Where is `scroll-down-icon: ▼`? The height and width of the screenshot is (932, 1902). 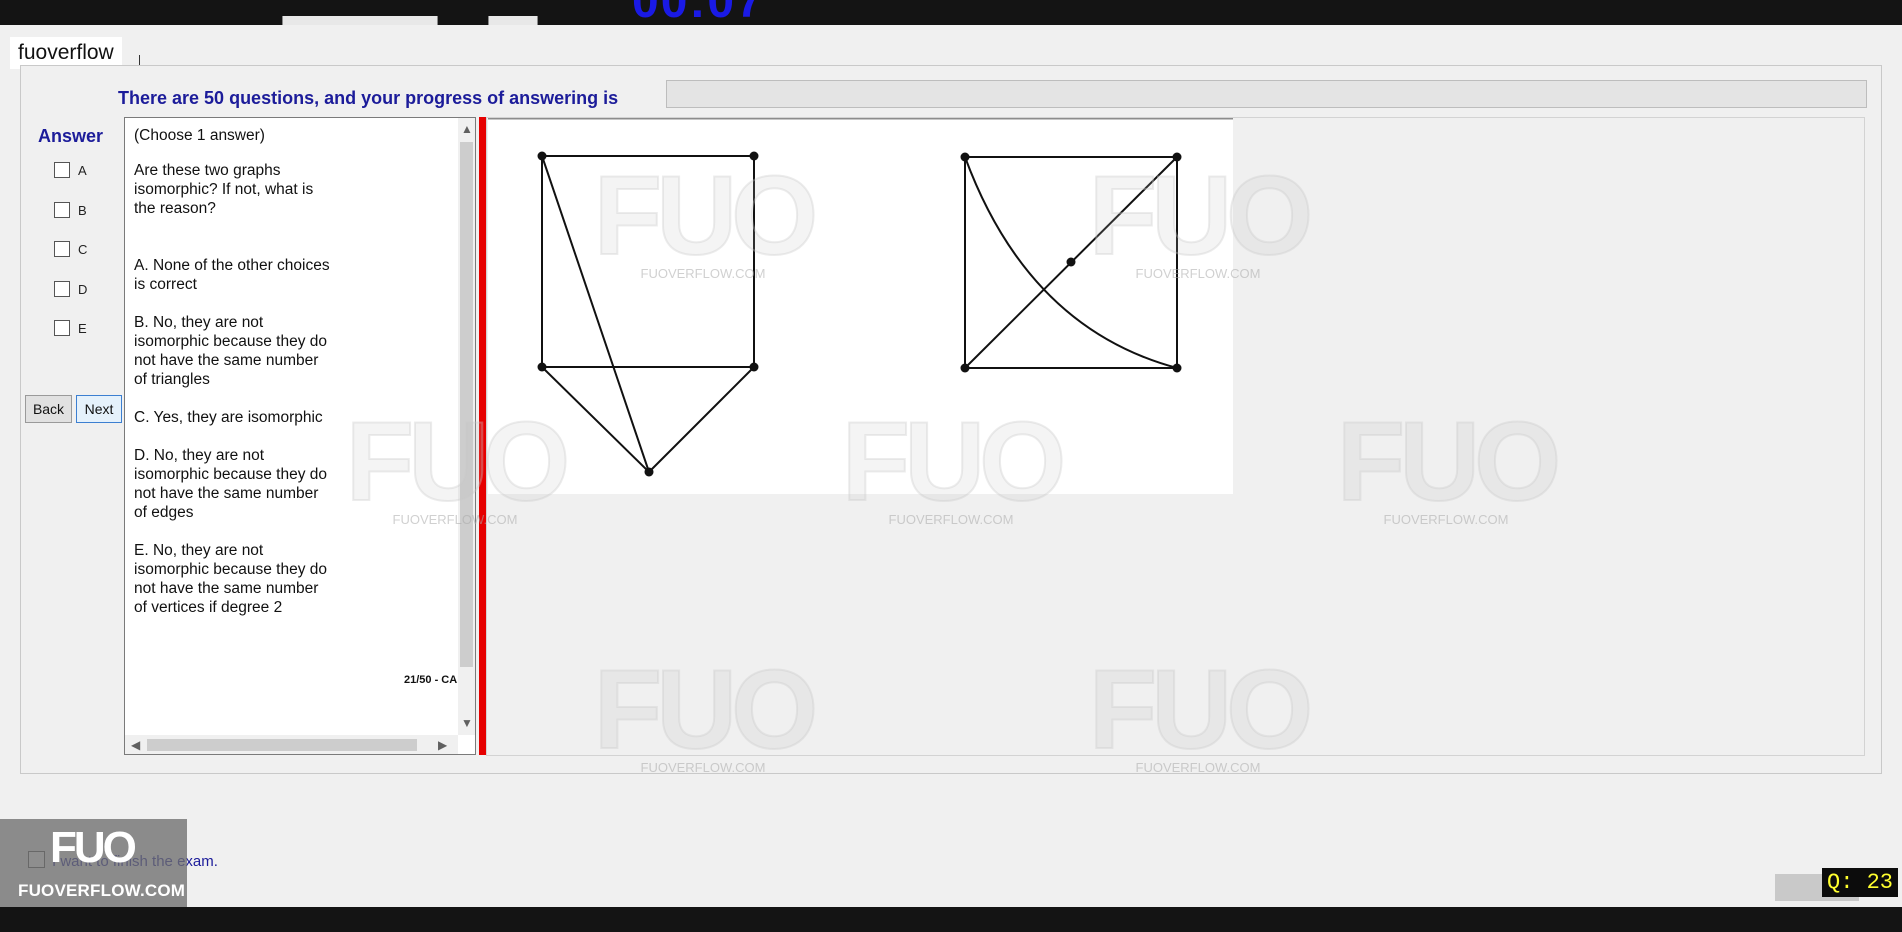 scroll-down-icon: ▼ is located at coordinates (467, 723).